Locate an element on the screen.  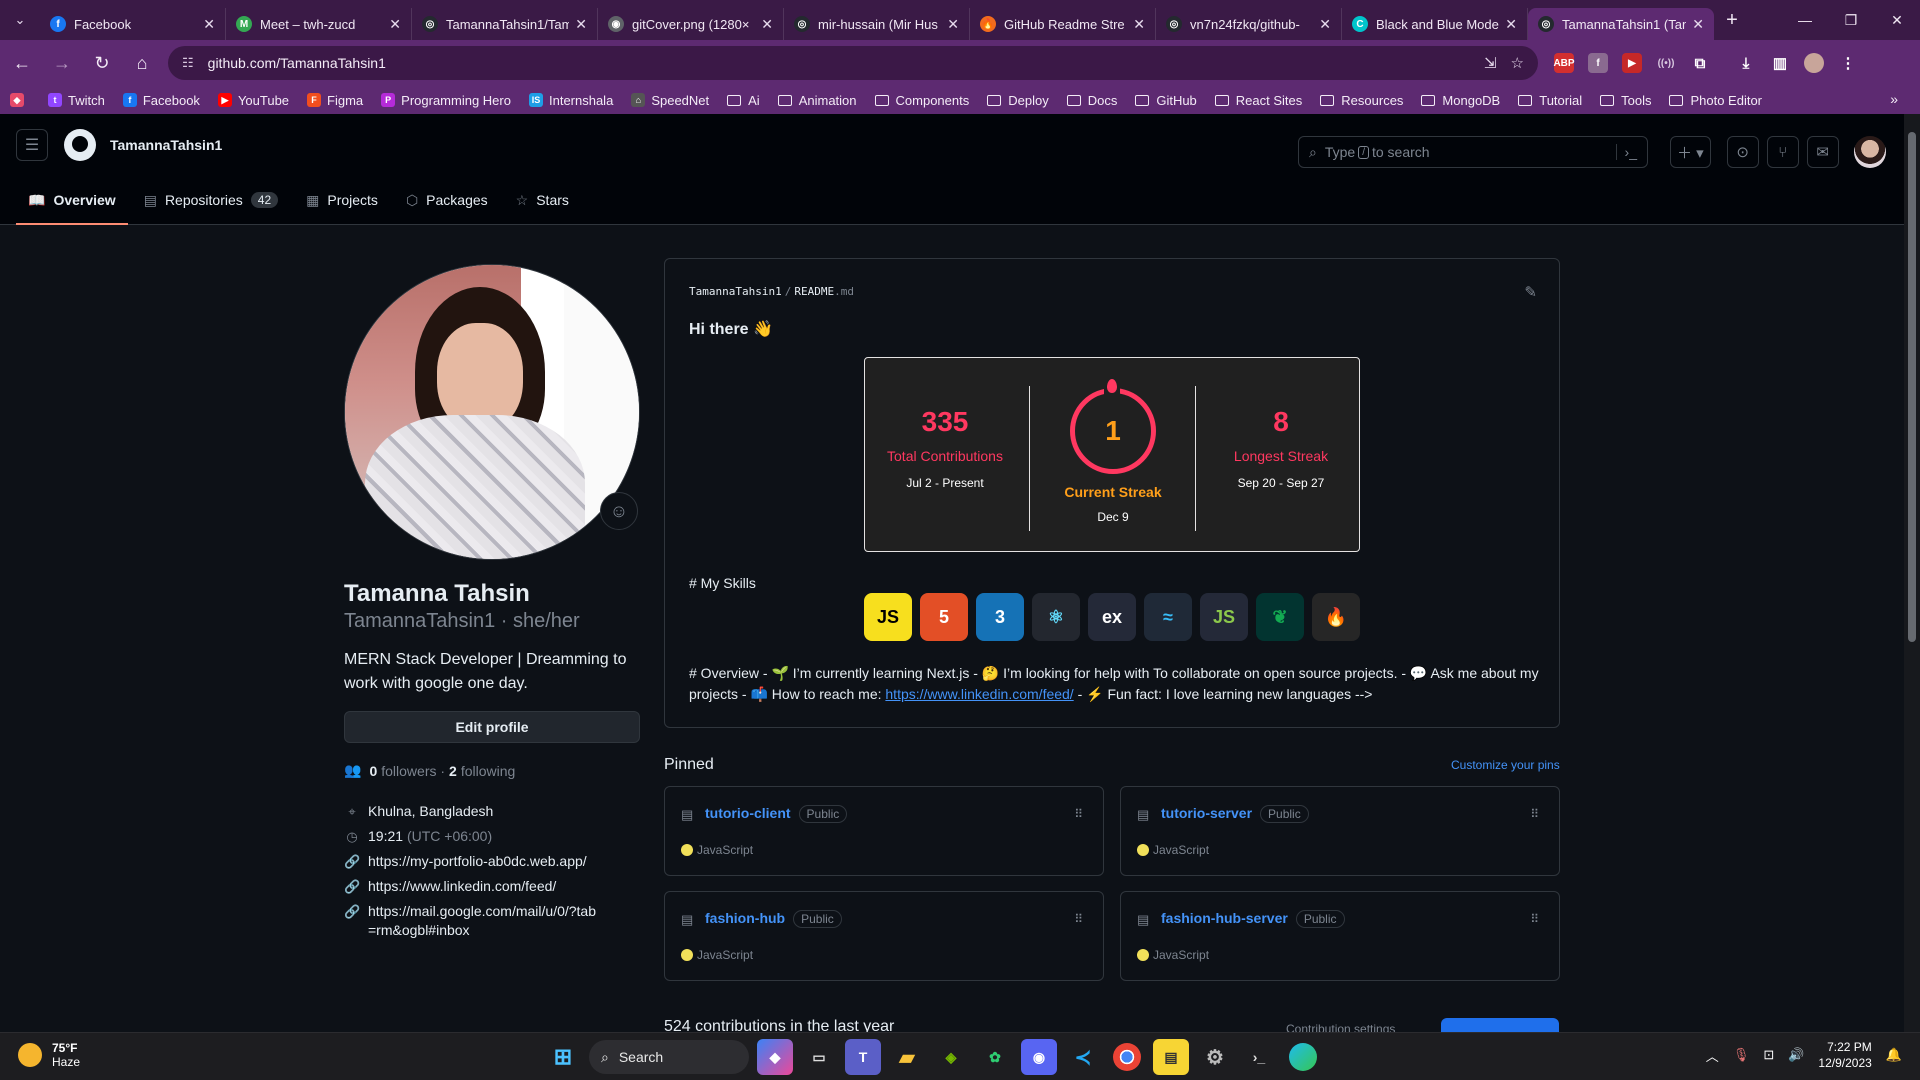
settings-gear-icon: ⚙ is located at coordinates (1215, 1057).